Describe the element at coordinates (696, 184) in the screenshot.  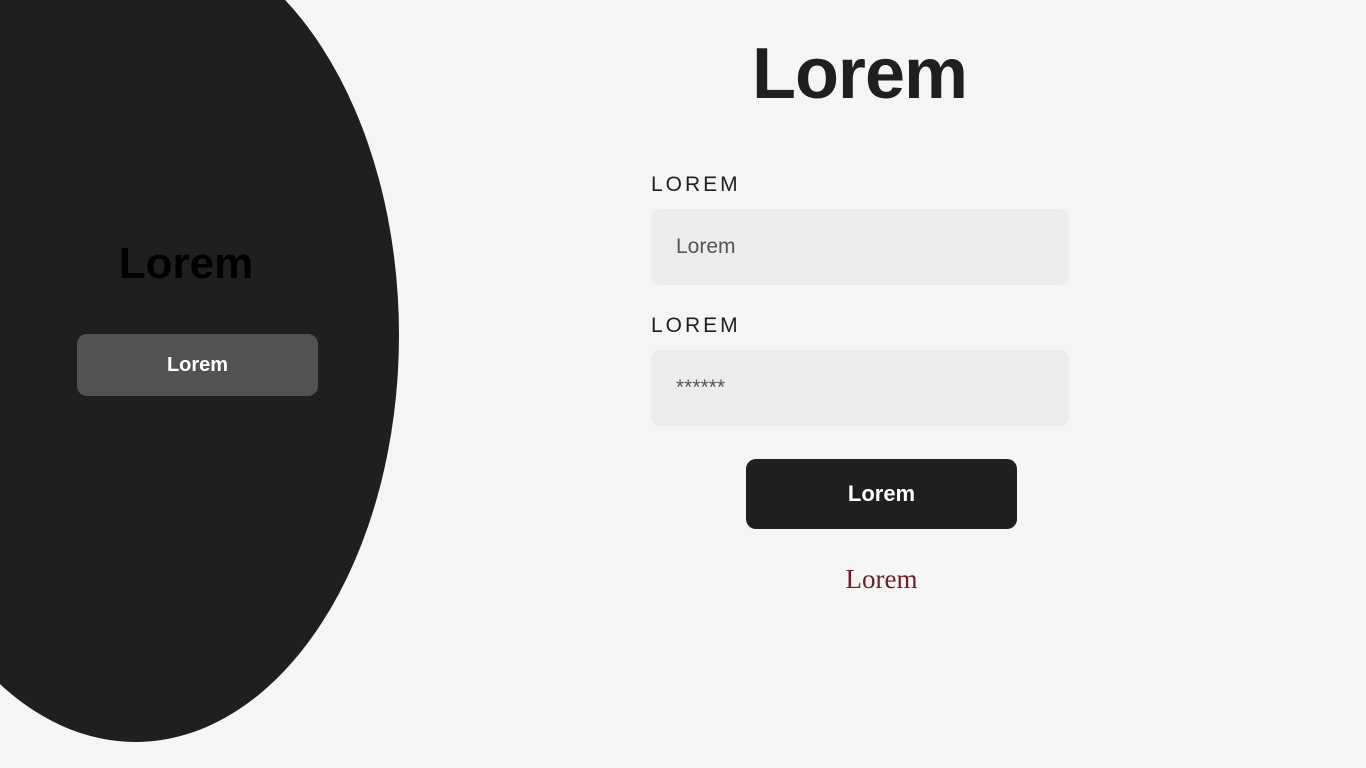
I see `field-1-label: LOREM` at that location.